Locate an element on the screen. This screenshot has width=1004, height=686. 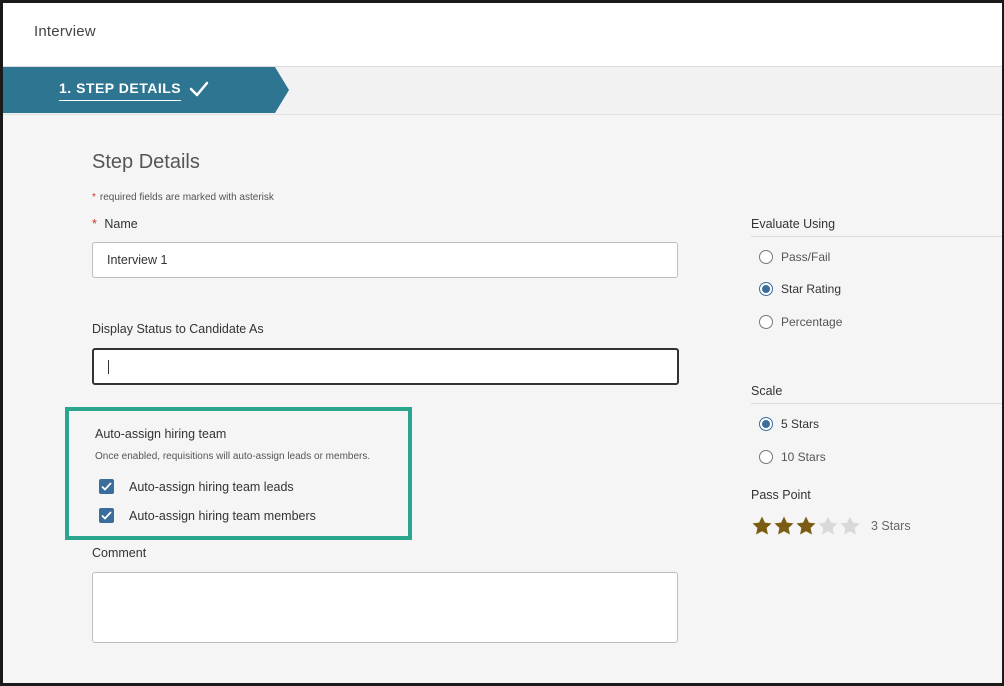
radio-label: Star Rating is located at coordinates (811, 289).